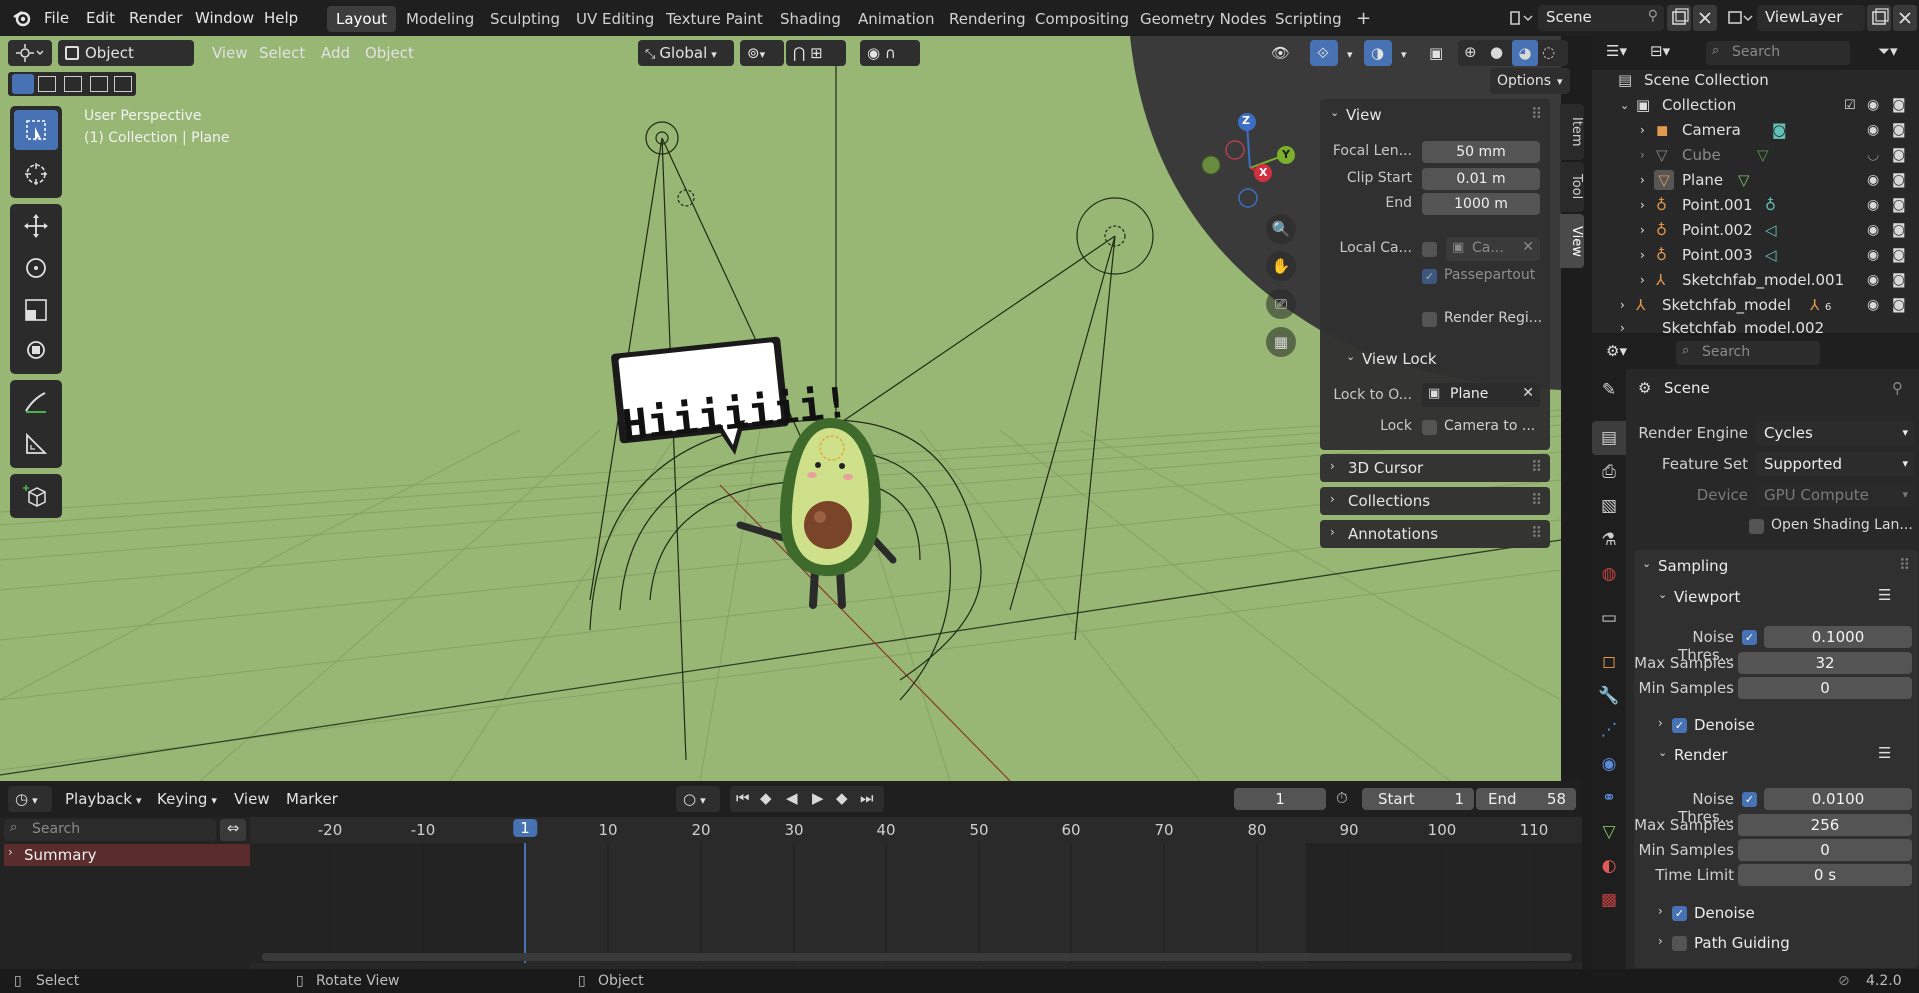 The width and height of the screenshot is (1919, 993). Describe the element at coordinates (1470, 52) in the screenshot. I see `wireframe-shading-icon: ⊕` at that location.